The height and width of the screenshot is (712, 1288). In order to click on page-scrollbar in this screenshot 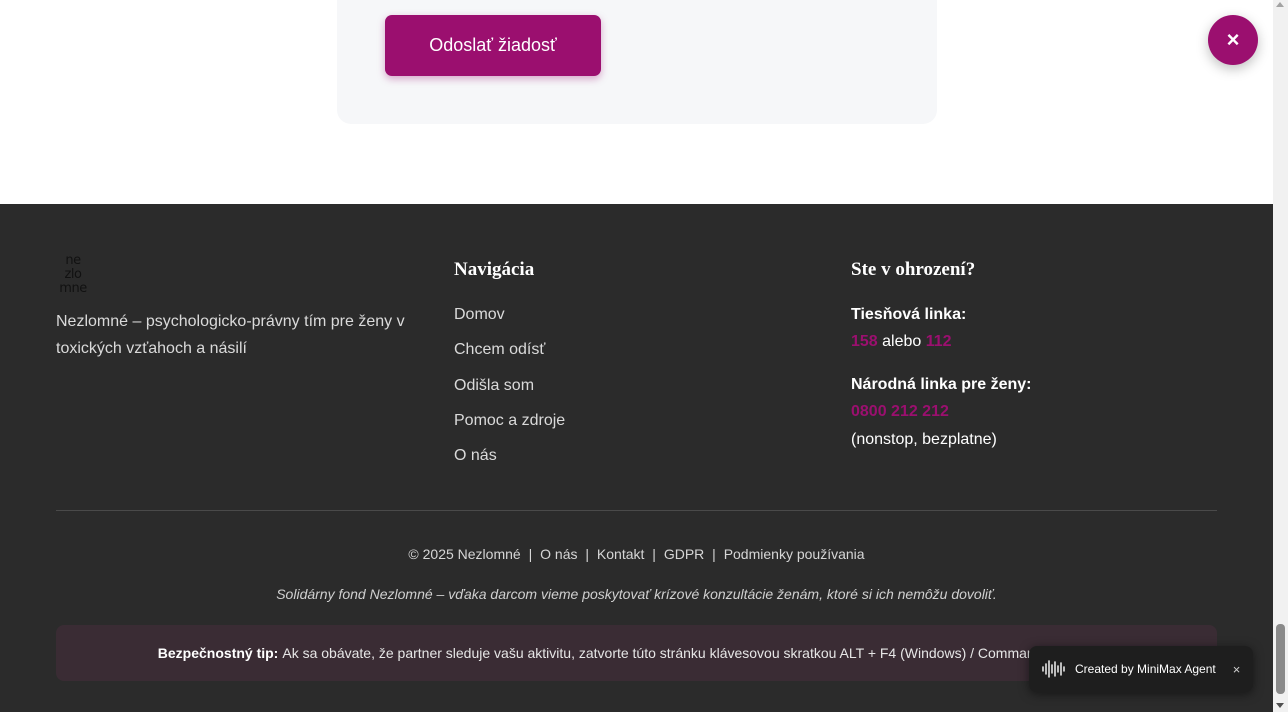, I will do `click(1280, 356)`.